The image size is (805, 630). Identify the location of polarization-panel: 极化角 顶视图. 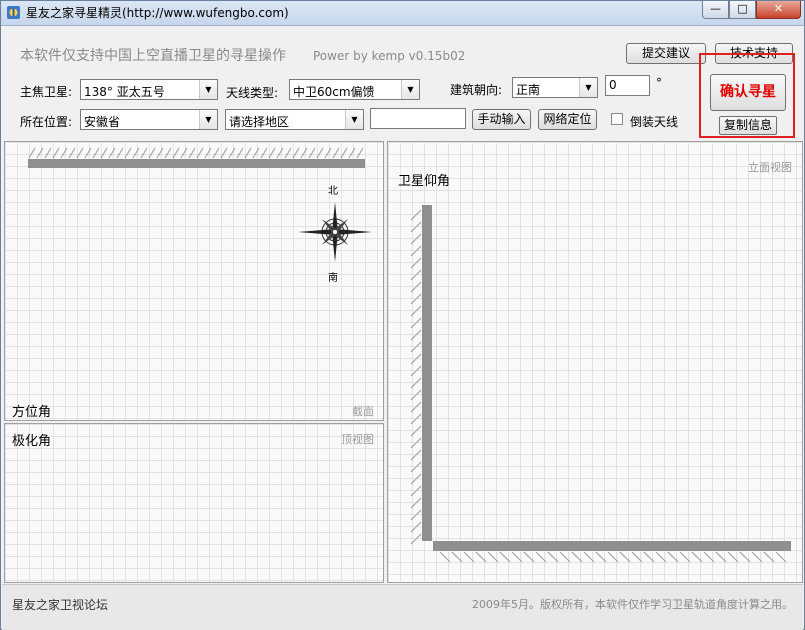
(194, 503).